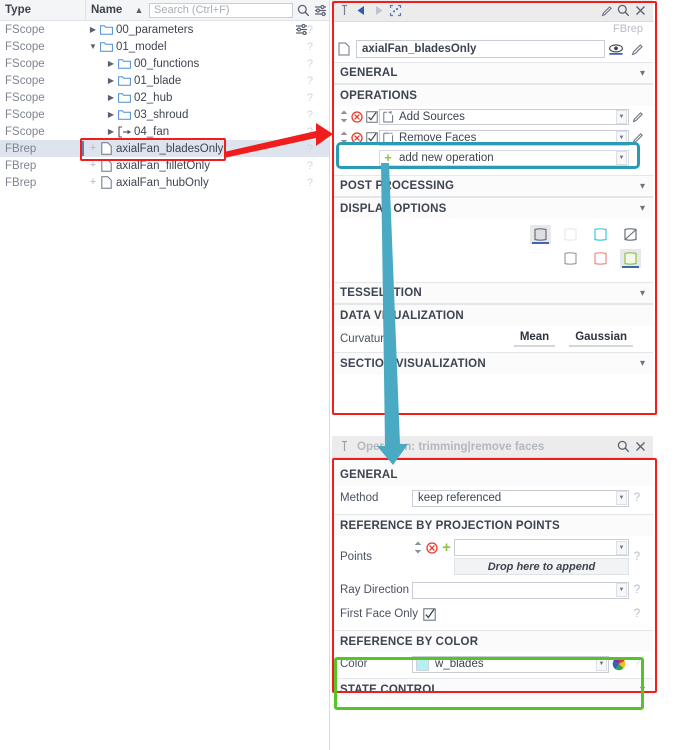 The width and height of the screenshot is (685, 750). What do you see at coordinates (492, 689) in the screenshot?
I see `section-state-control: STATE CONTROL ▾` at bounding box center [492, 689].